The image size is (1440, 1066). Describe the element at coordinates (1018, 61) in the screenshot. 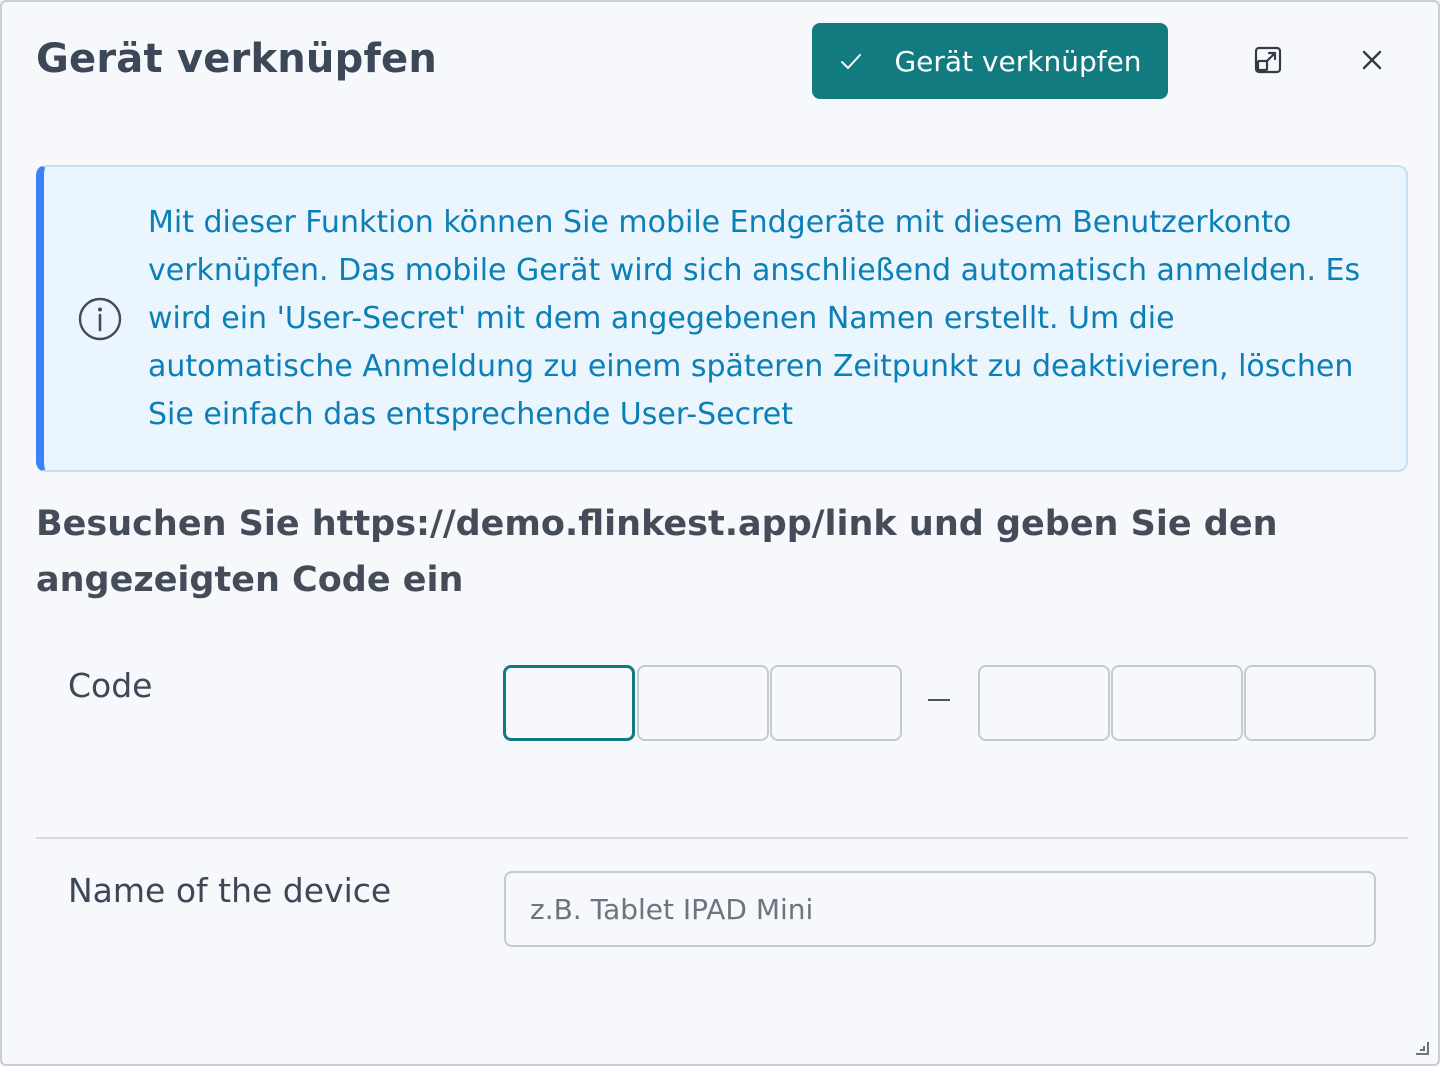

I see `link-device-button-label: Gerät verknüpfen` at that location.